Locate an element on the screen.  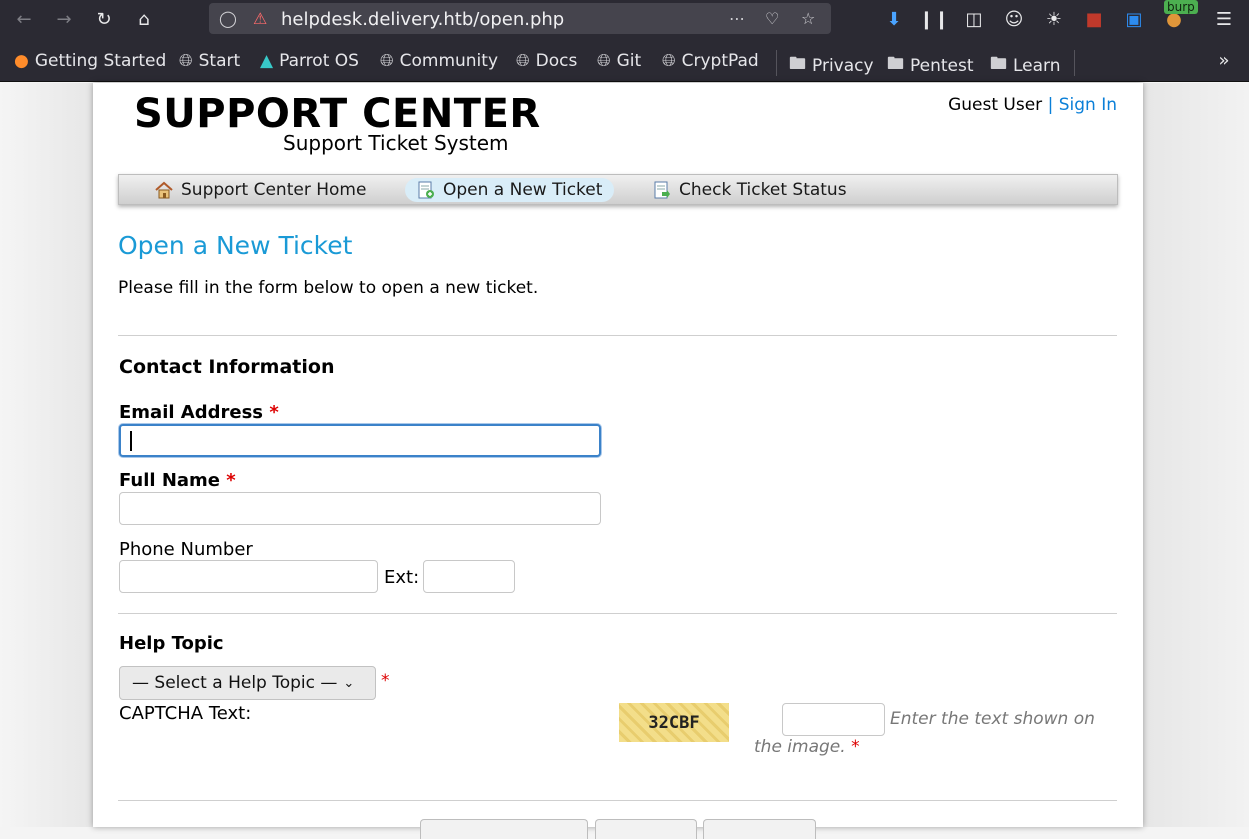
bookmark-label: Privacy is located at coordinates (843, 65).